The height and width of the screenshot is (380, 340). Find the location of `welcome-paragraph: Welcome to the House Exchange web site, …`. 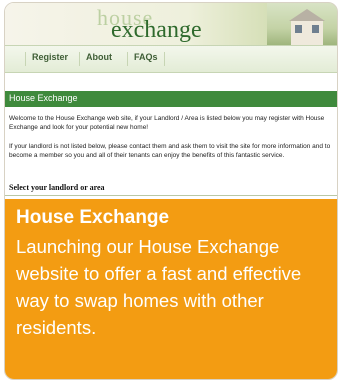

welcome-paragraph: Welcome to the House Exchange web site, … is located at coordinates (167, 123).